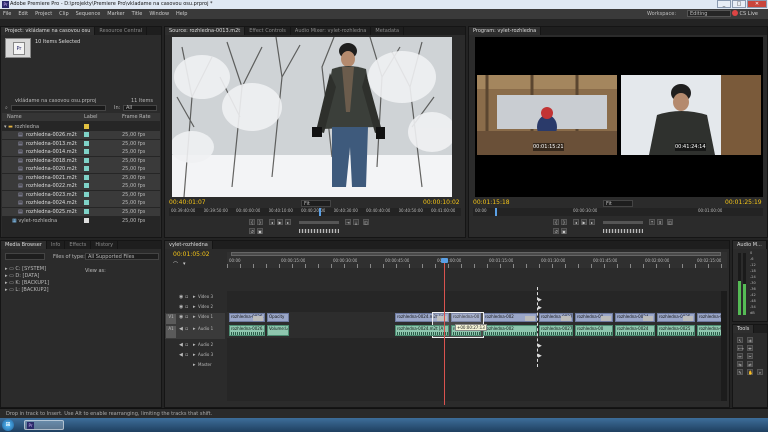 This screenshot has height=432, width=768. I want to click on menu-file: File, so click(7, 14).